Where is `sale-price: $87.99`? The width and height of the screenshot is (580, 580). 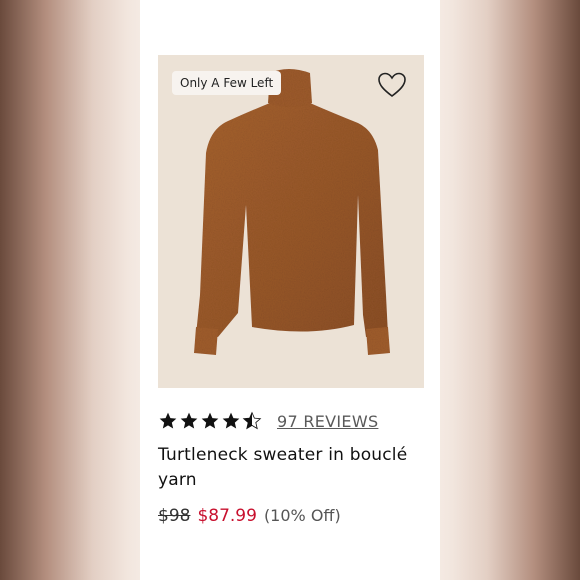
sale-price: $87.99 is located at coordinates (227, 516).